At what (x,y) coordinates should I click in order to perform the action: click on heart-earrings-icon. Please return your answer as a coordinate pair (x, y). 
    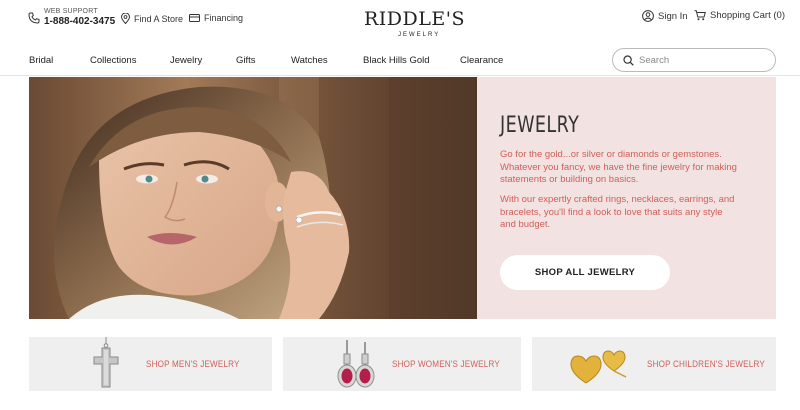
    Looking at the image, I should click on (598, 367).